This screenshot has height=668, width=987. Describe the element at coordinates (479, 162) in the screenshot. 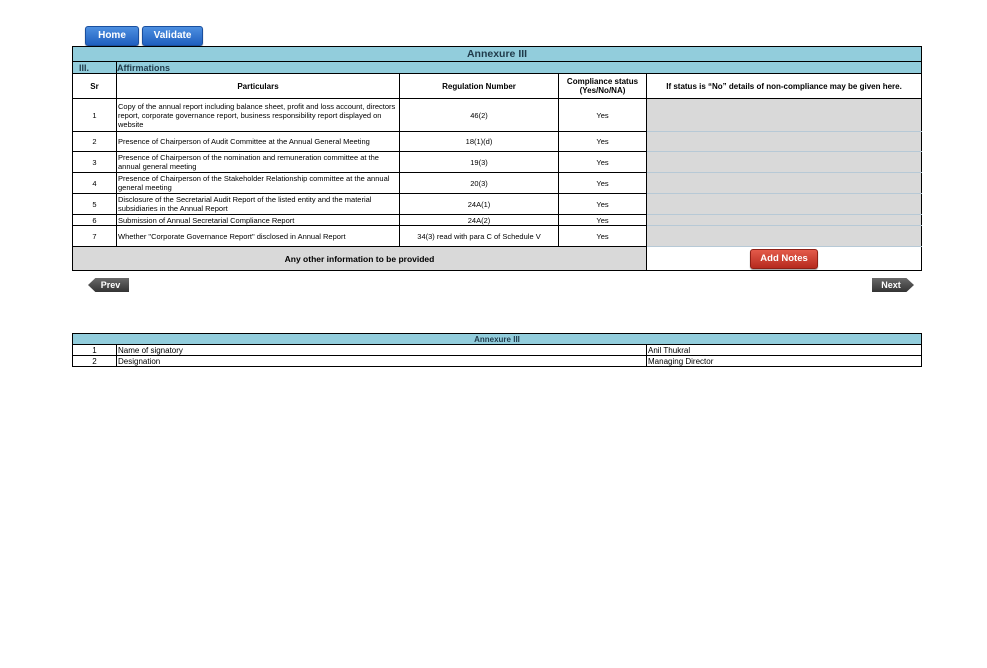

I see `row-regulation: 19(3)` at that location.